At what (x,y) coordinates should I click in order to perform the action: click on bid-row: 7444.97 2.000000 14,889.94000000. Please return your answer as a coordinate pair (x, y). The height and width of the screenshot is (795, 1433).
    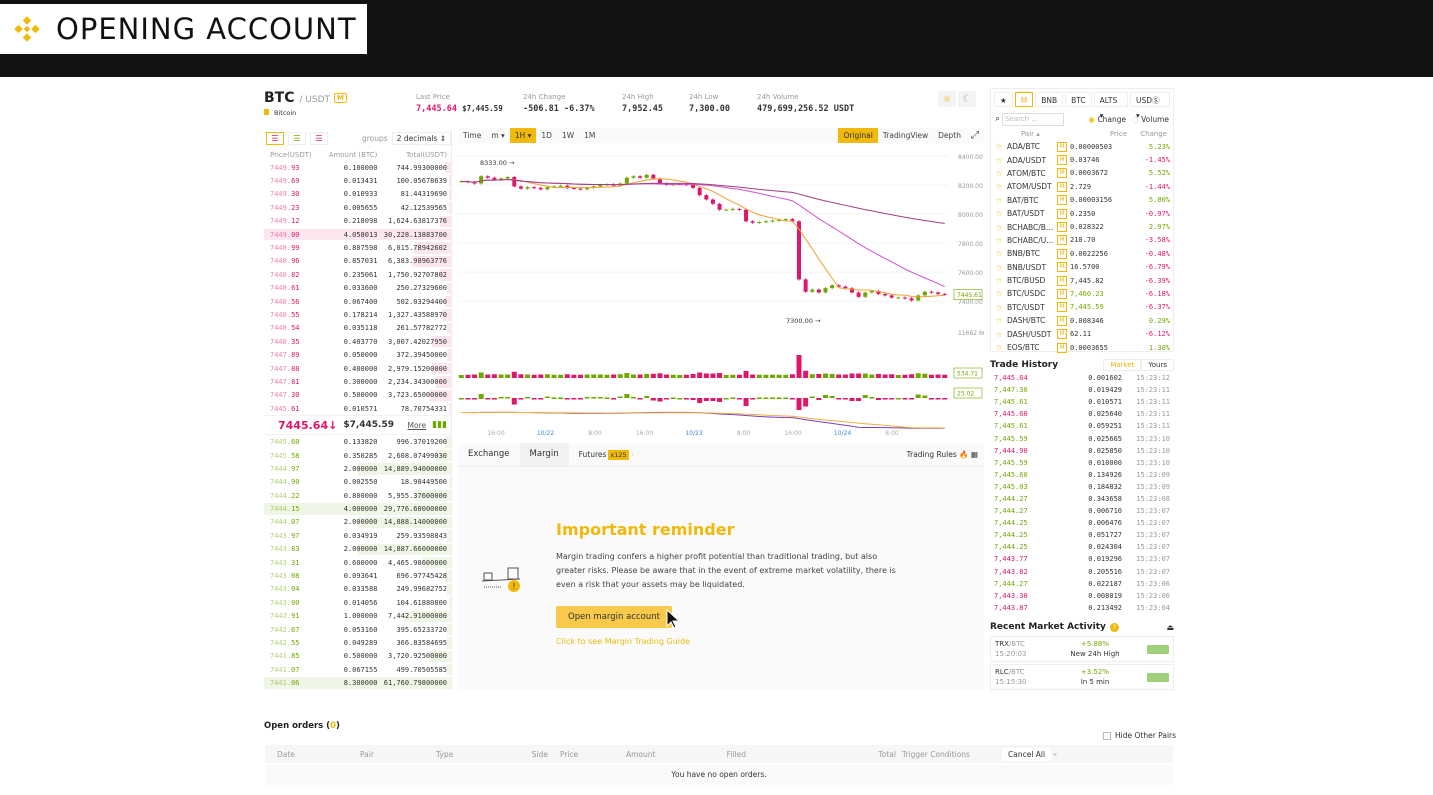
    Looking at the image, I should click on (357, 468).